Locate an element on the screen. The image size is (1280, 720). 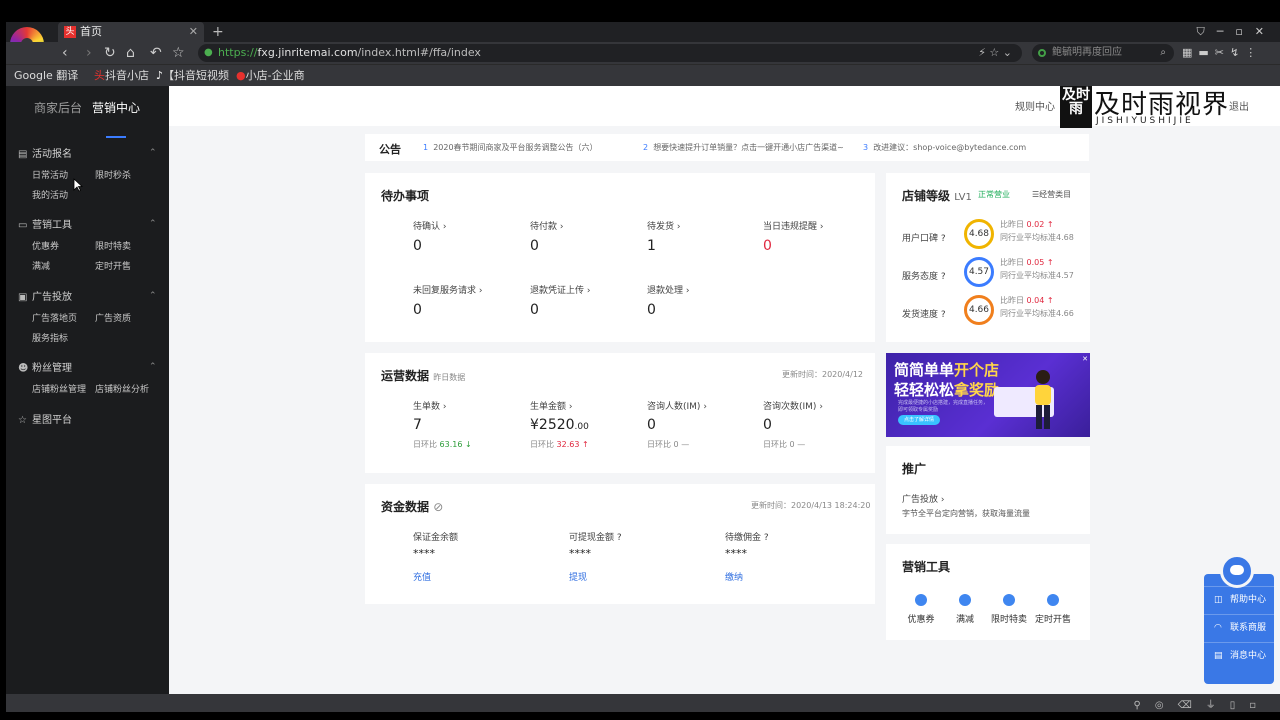
tab-marketing-center: 营销中心 is located at coordinates (116, 108).